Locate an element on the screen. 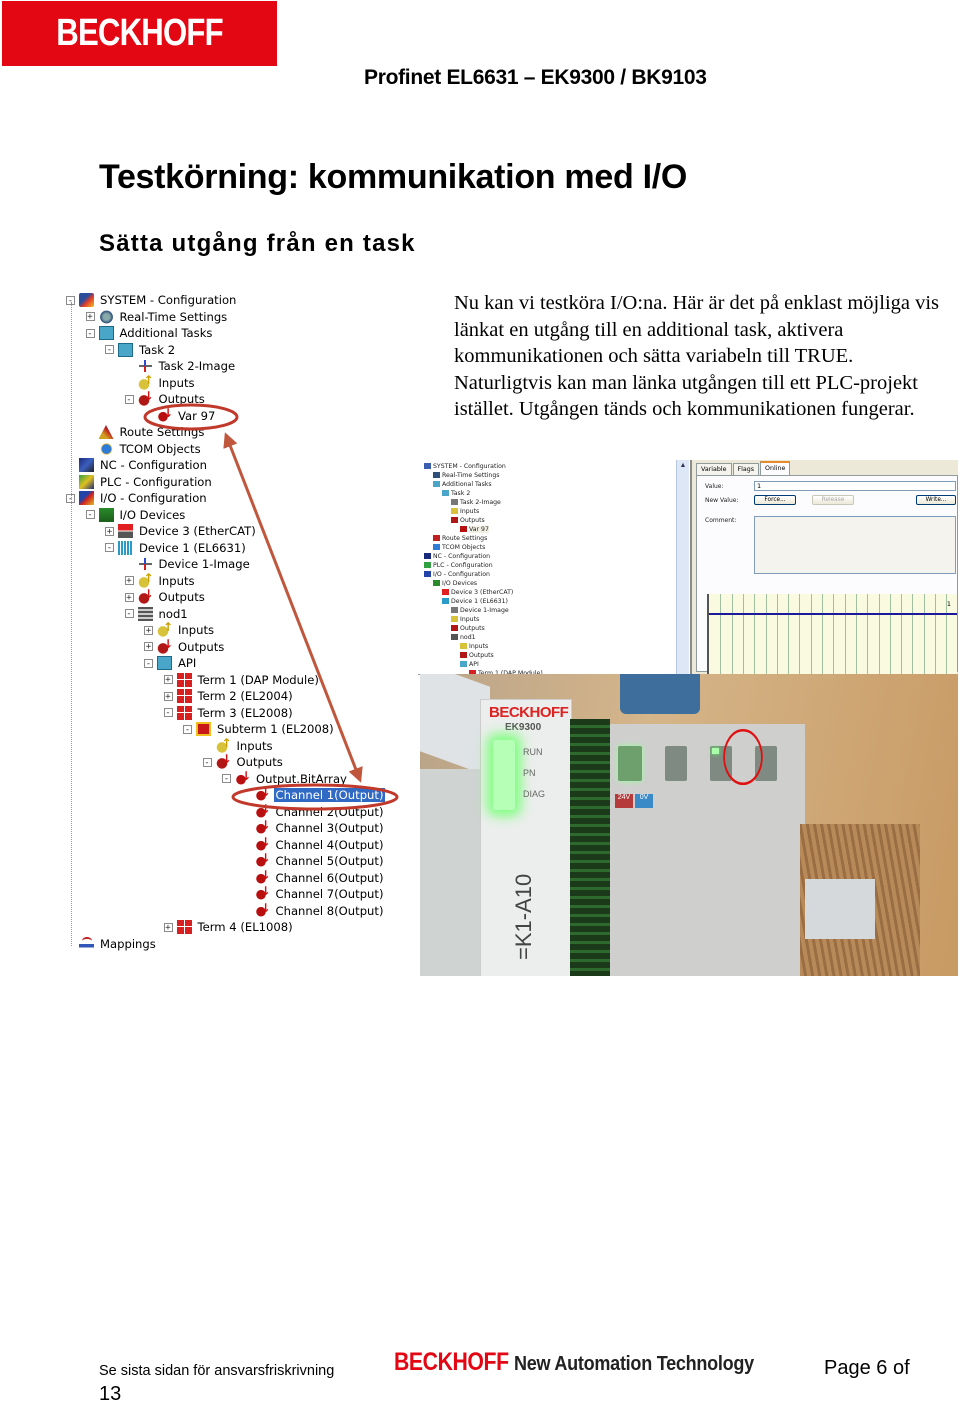 Image resolution: width=960 pixels, height=1406 pixels. mini-tree-item: Additional Tasks is located at coordinates (462, 484).